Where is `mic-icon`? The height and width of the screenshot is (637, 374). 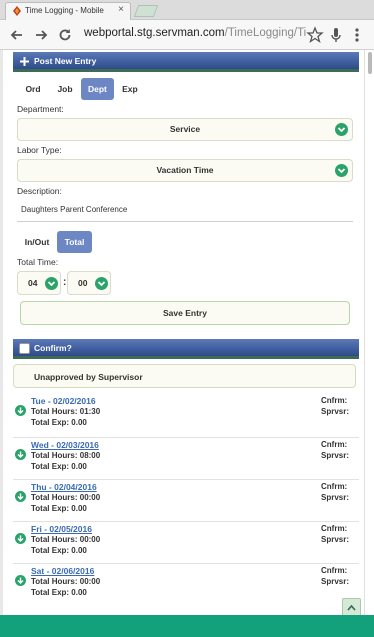 mic-icon is located at coordinates (336, 35).